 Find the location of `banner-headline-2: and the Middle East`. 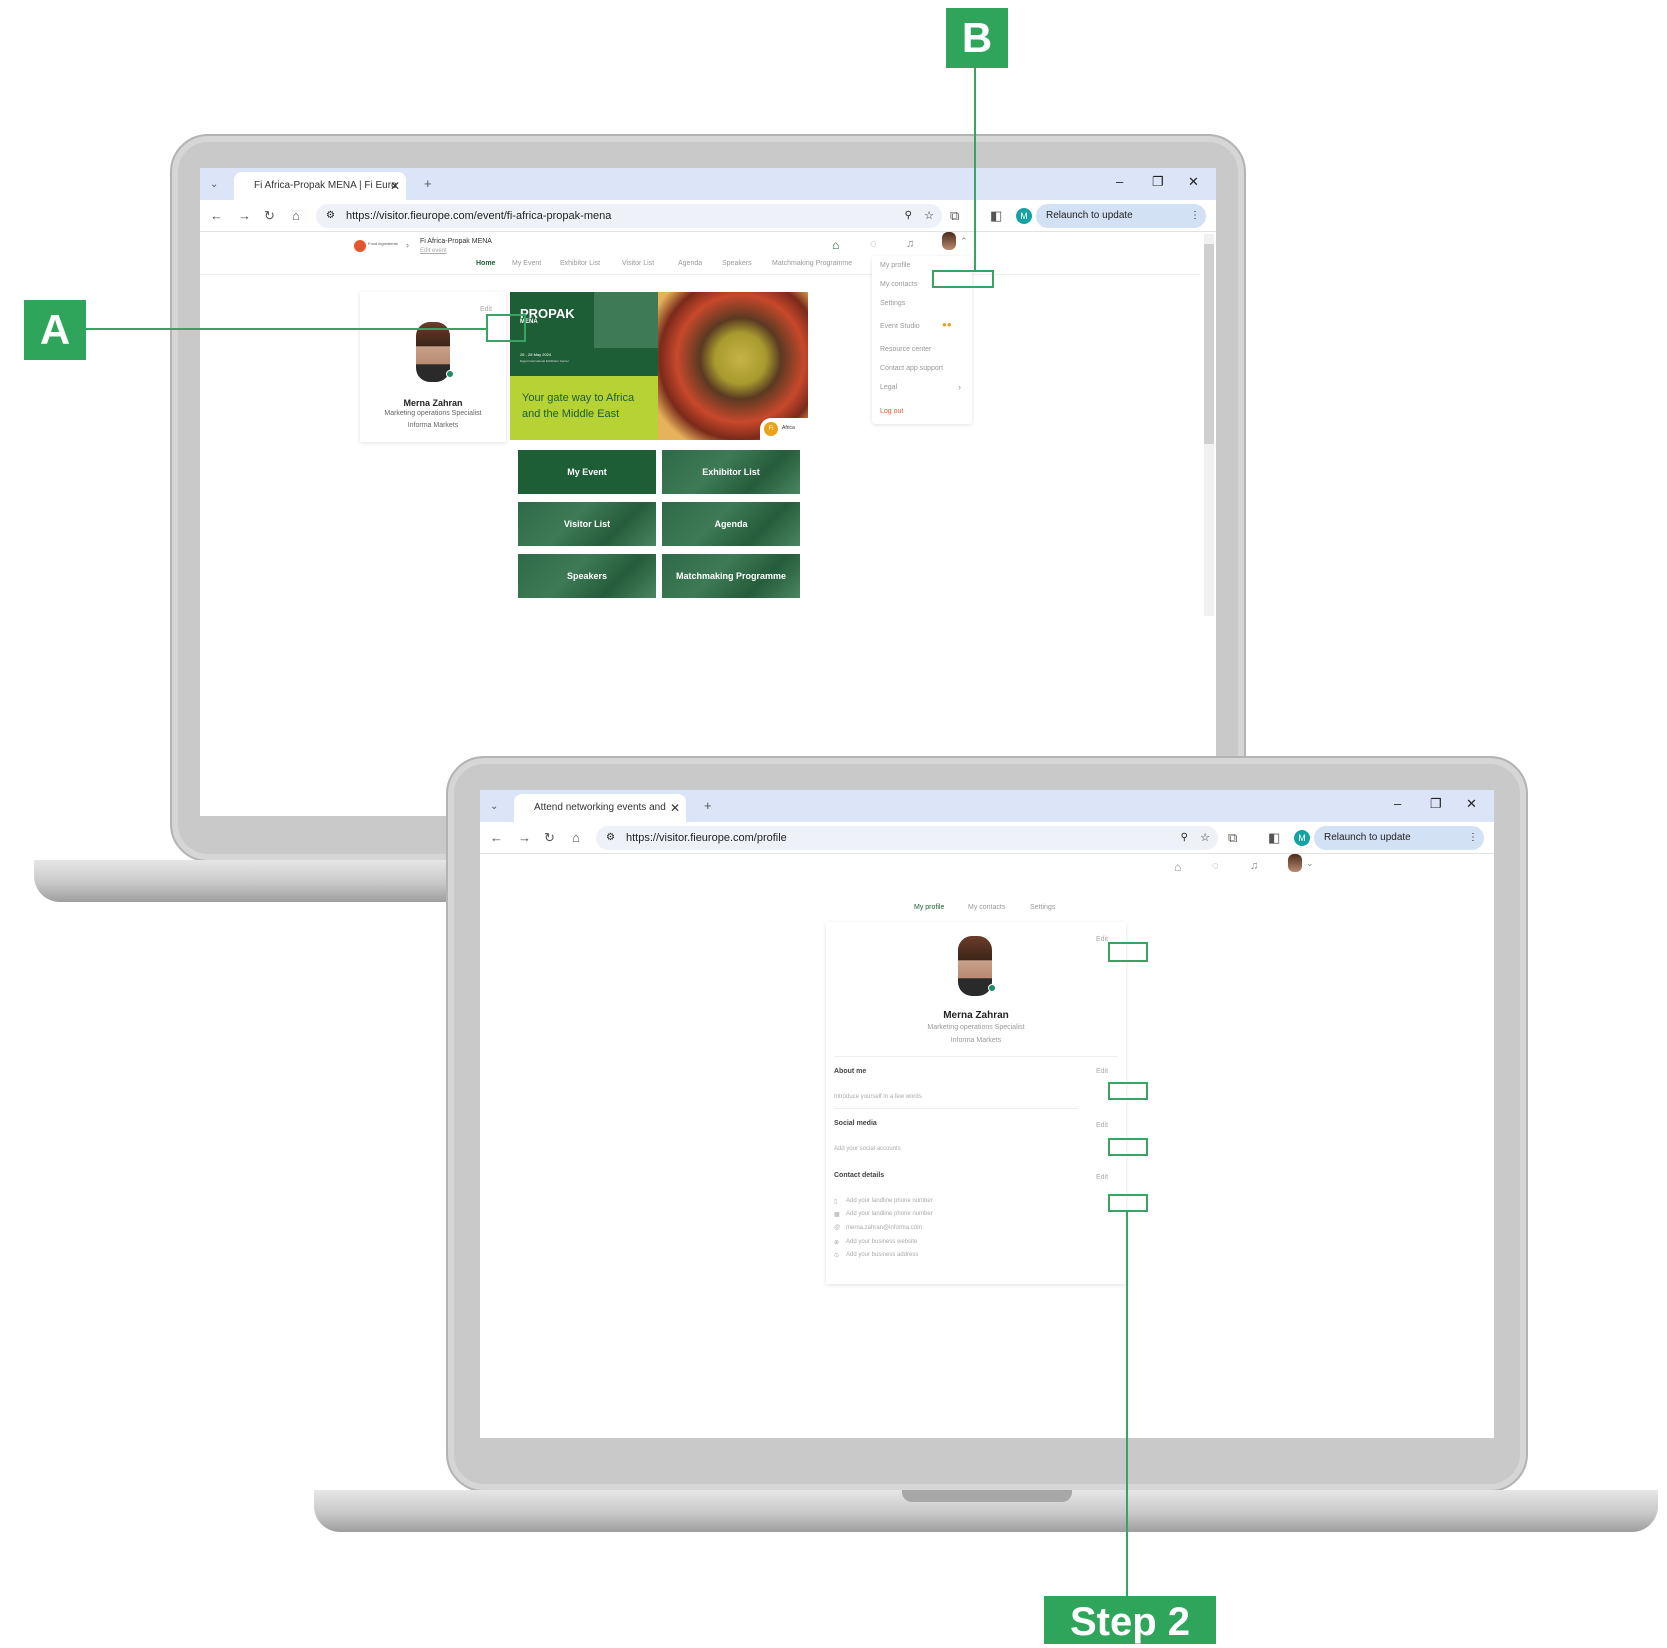

banner-headline-2: and the Middle East is located at coordinates (571, 414).